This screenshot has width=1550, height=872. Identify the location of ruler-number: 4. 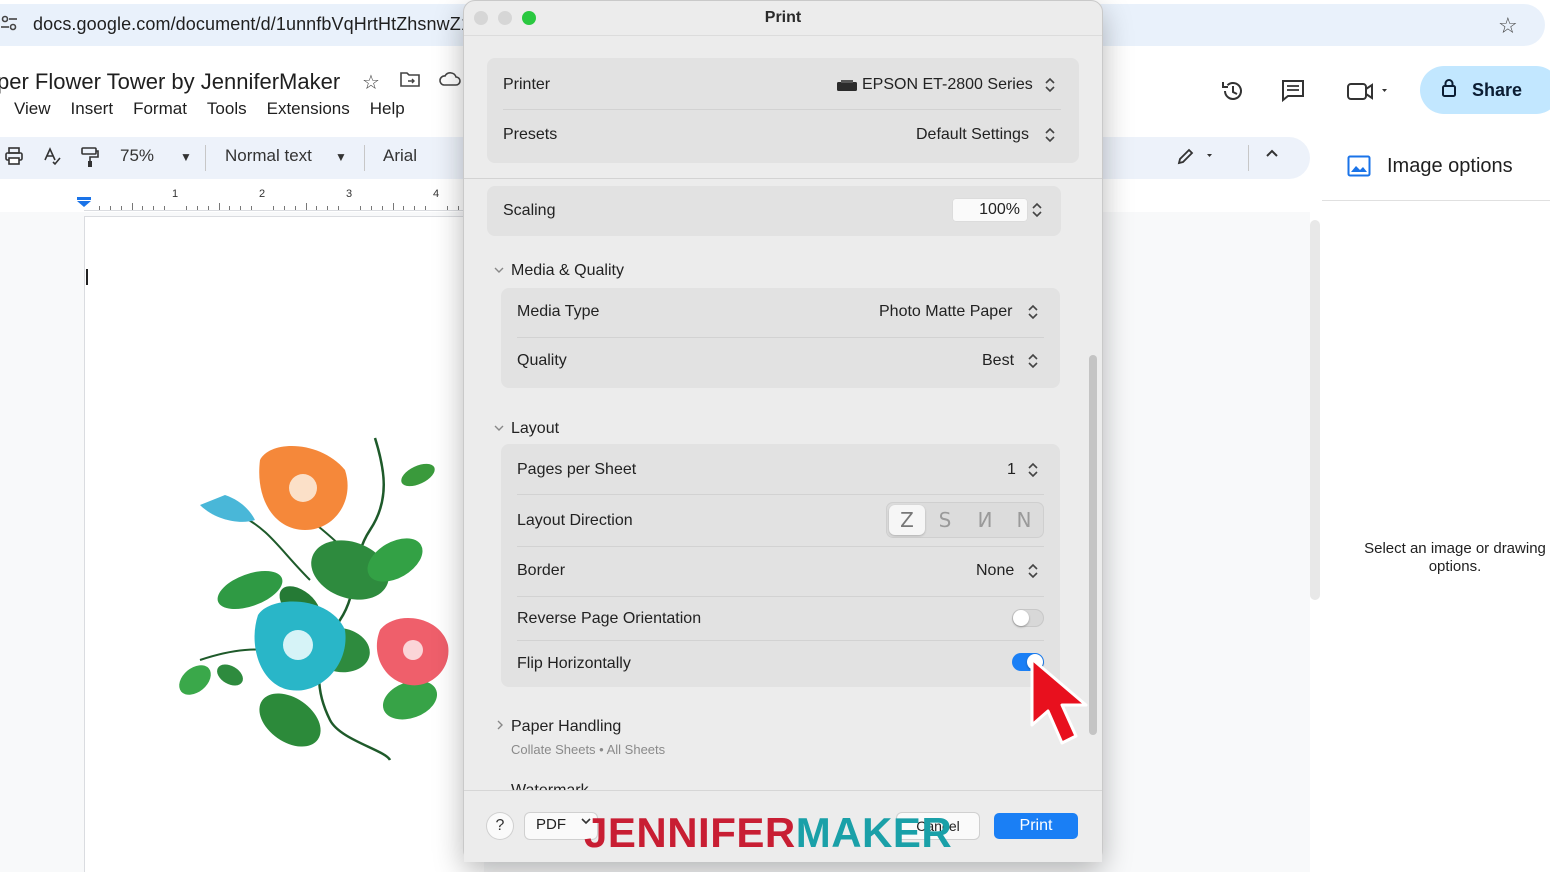
(436, 194).